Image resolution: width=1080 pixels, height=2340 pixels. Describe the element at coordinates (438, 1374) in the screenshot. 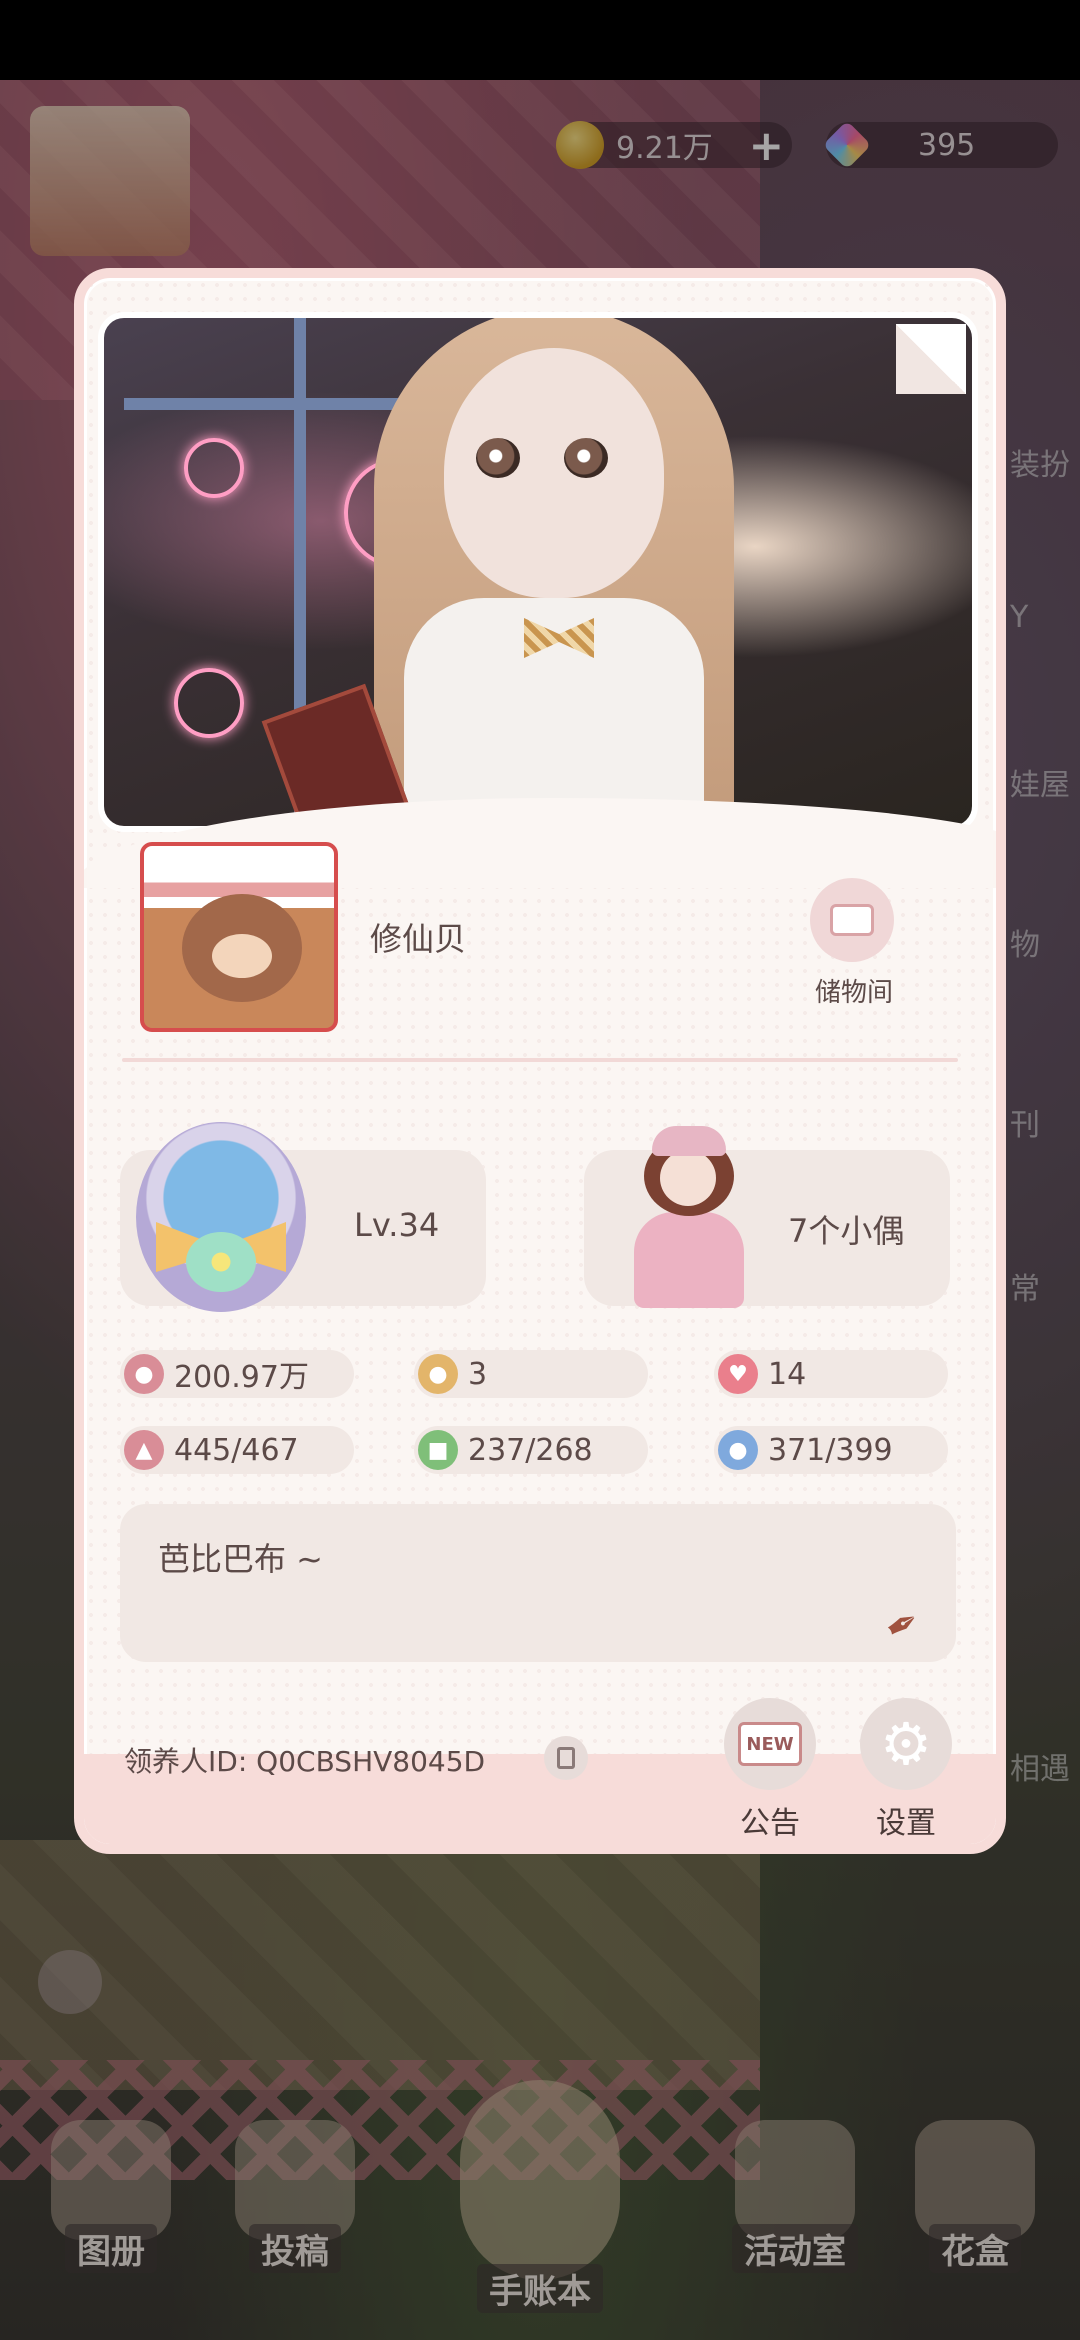

I see `footprint-icon: ●` at that location.